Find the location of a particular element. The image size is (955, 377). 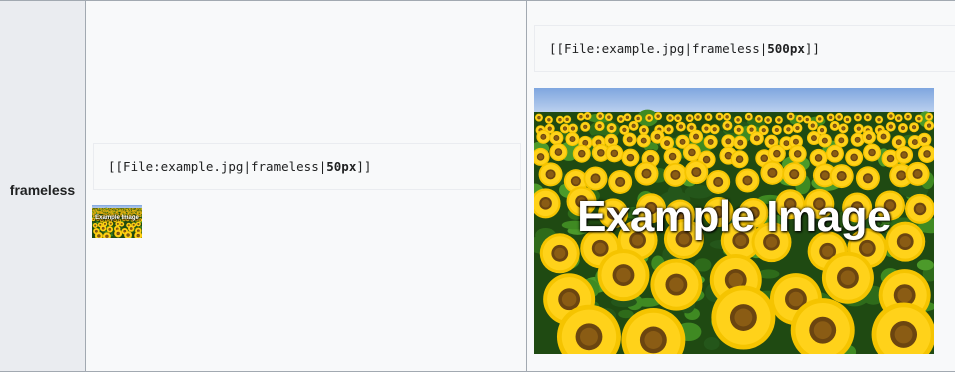

example-image-50px: Example Image is located at coordinates (117, 221).